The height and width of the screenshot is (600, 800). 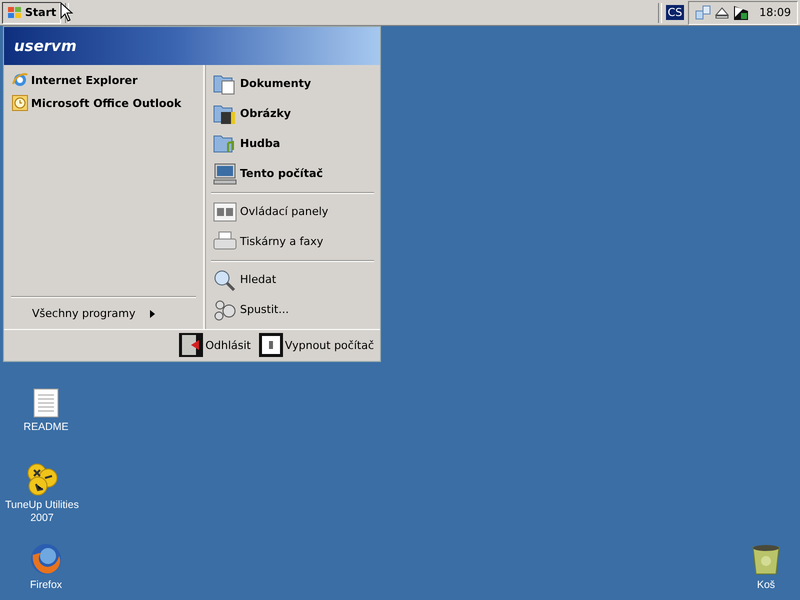 What do you see at coordinates (225, 211) in the screenshot?
I see `panel-icon` at bounding box center [225, 211].